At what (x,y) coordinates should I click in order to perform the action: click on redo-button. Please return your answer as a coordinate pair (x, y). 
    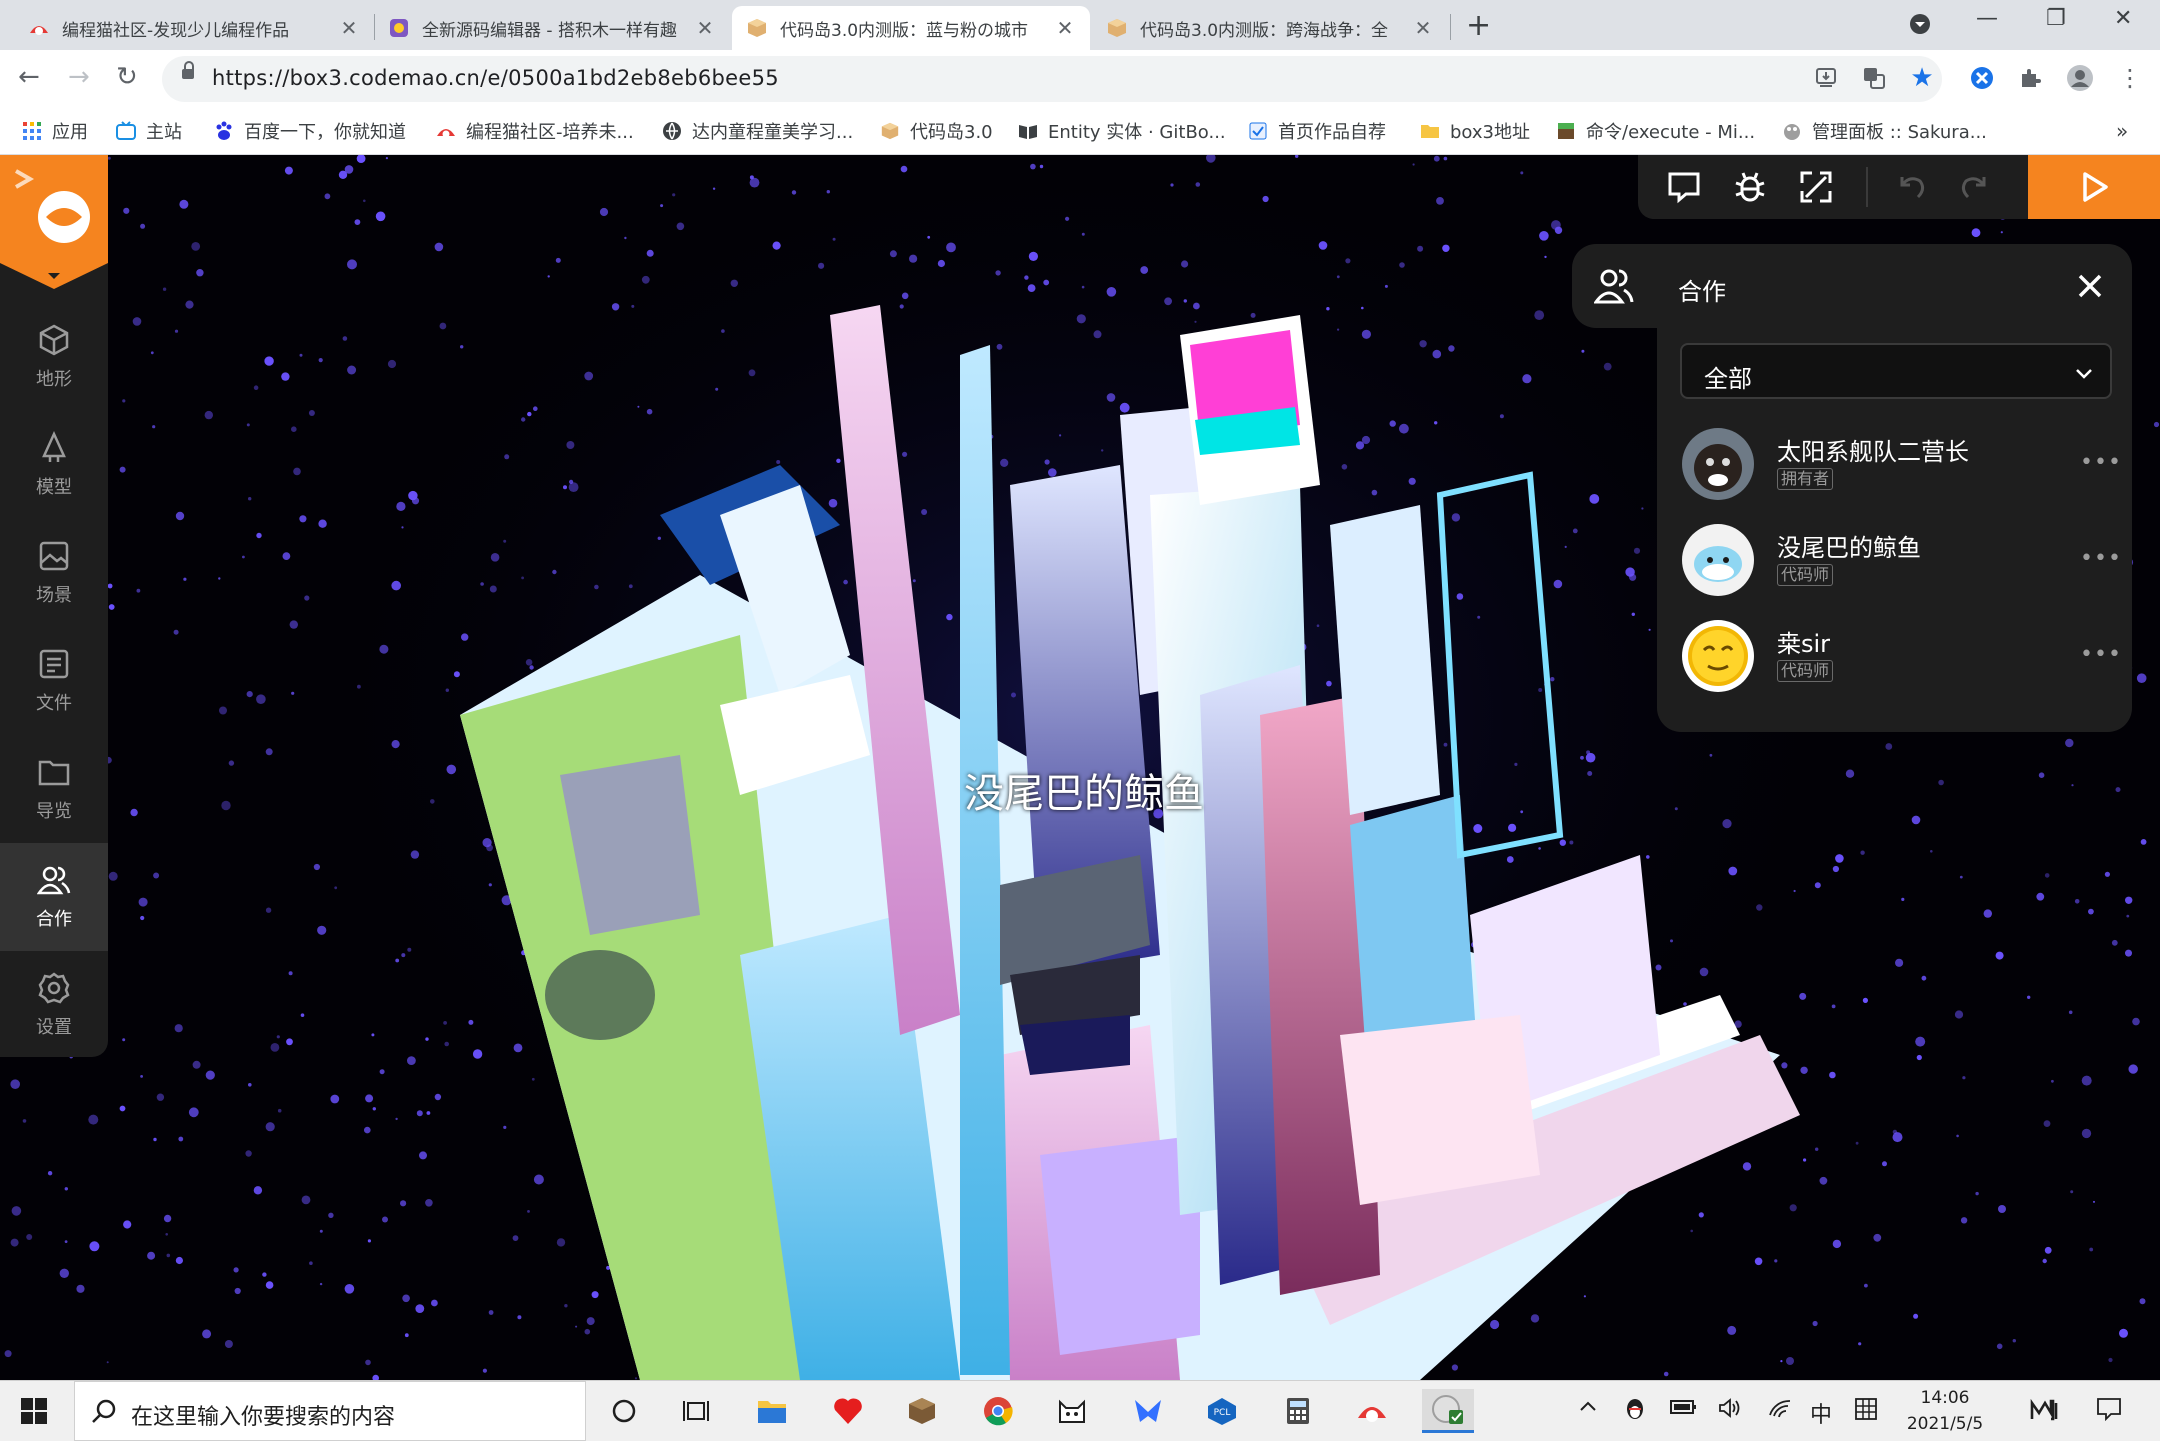
    Looking at the image, I should click on (1974, 187).